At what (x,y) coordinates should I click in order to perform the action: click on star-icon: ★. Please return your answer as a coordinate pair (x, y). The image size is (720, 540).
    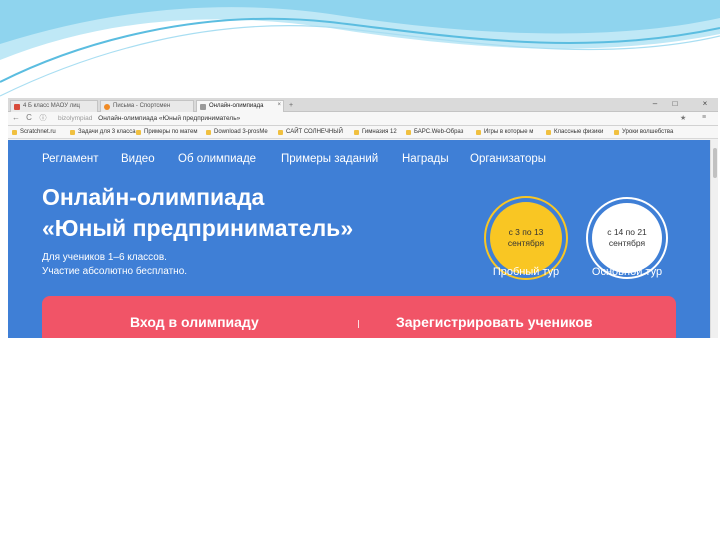
    Looking at the image, I should click on (683, 118).